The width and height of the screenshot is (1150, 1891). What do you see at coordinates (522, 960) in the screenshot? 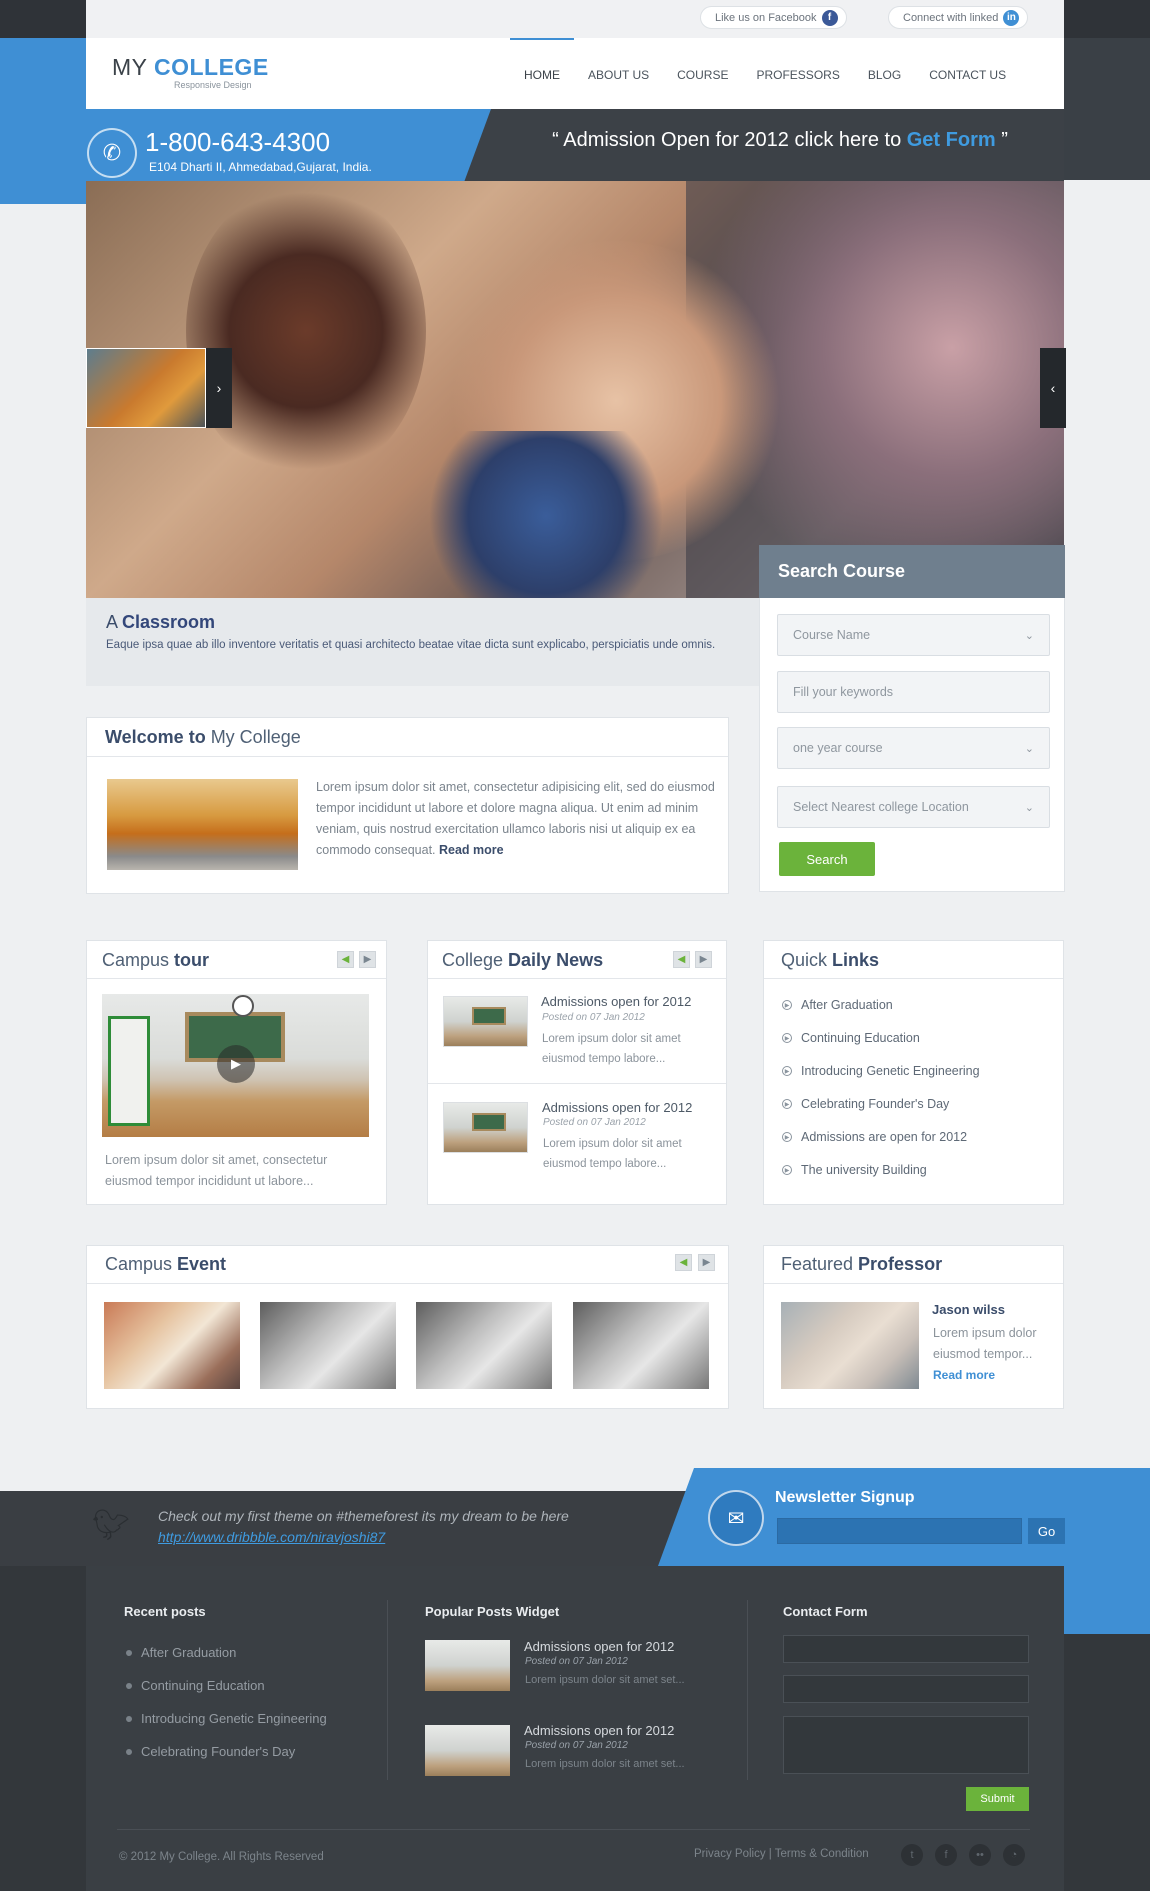
I see `news-title: College Daily News` at bounding box center [522, 960].